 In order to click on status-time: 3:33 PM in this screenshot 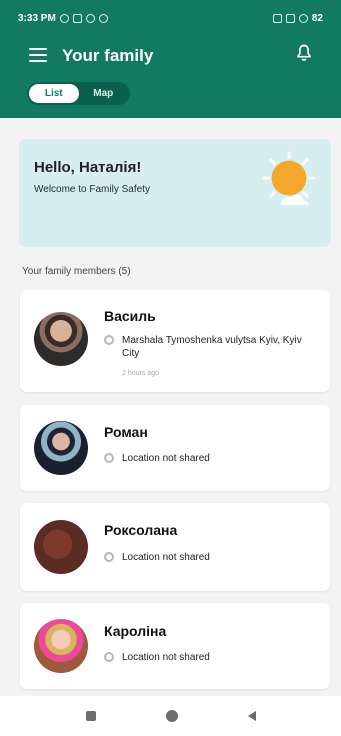, I will do `click(37, 18)`.